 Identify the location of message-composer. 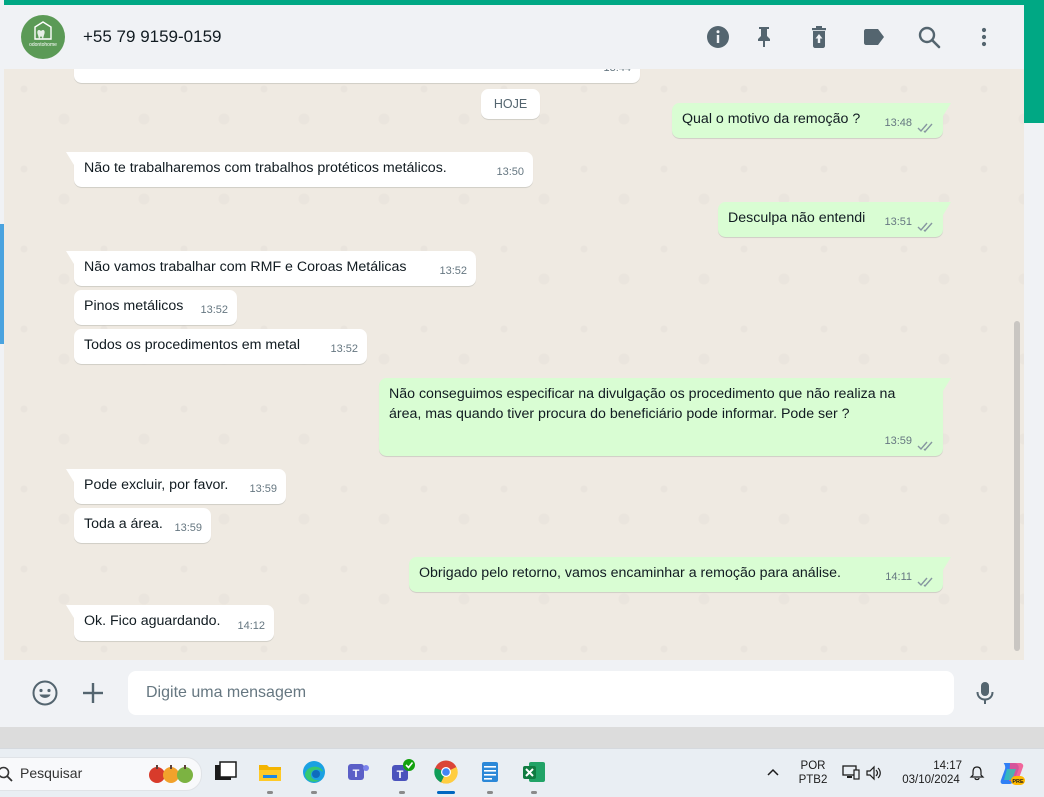
(514, 693).